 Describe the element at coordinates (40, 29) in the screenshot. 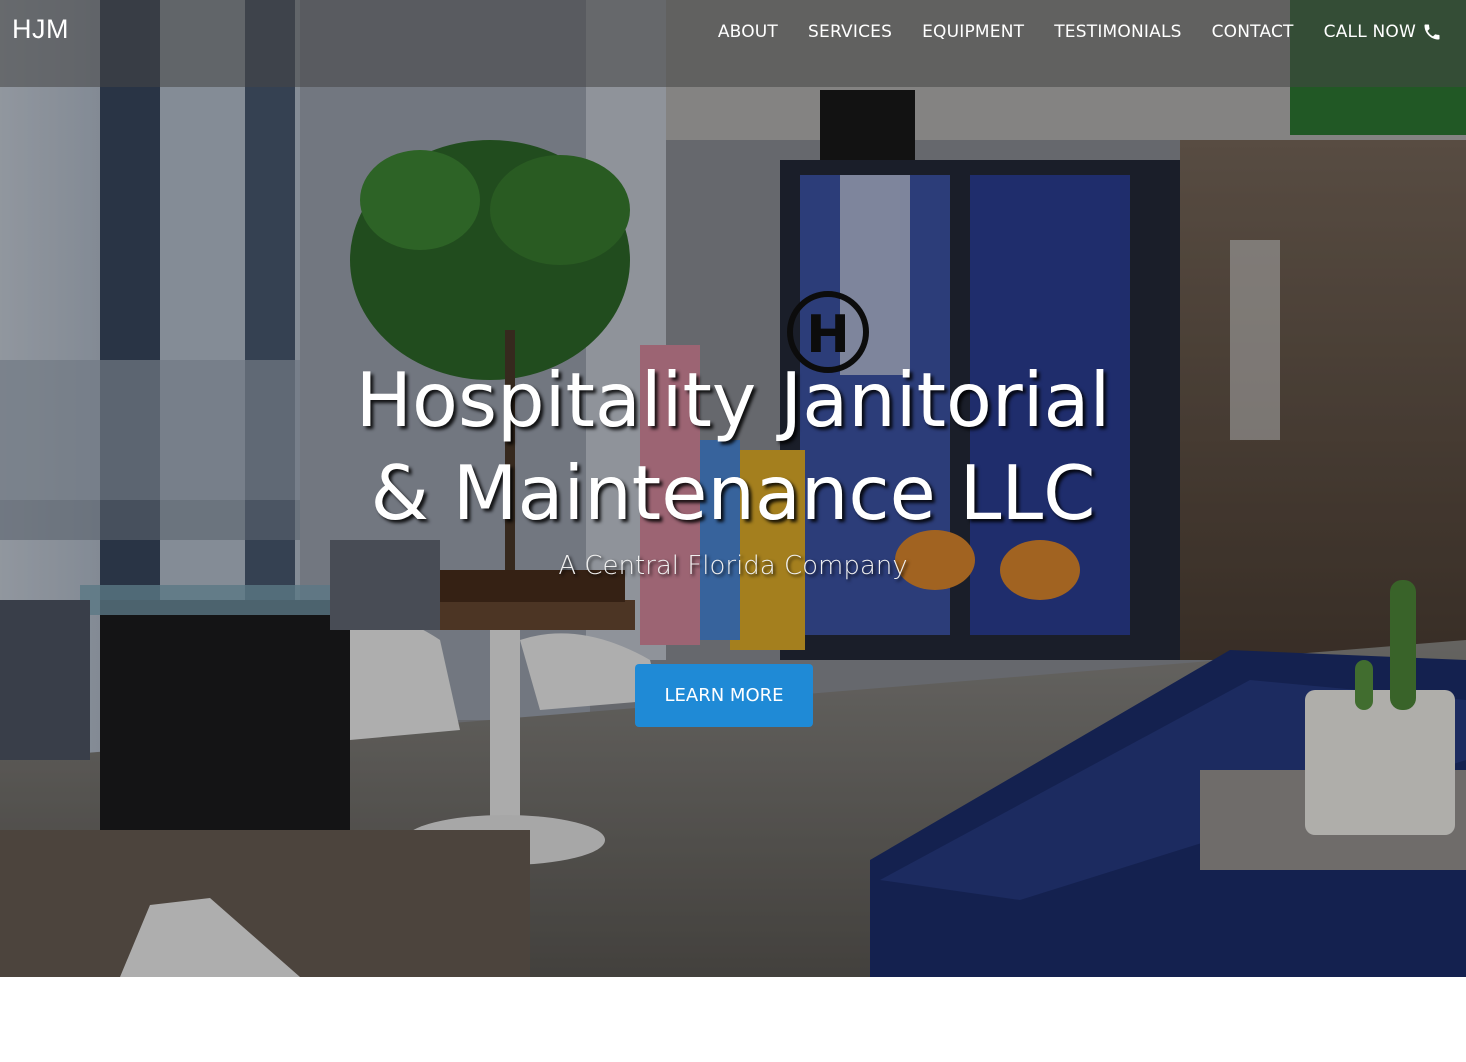

I see `brand-logo: HJM` at that location.